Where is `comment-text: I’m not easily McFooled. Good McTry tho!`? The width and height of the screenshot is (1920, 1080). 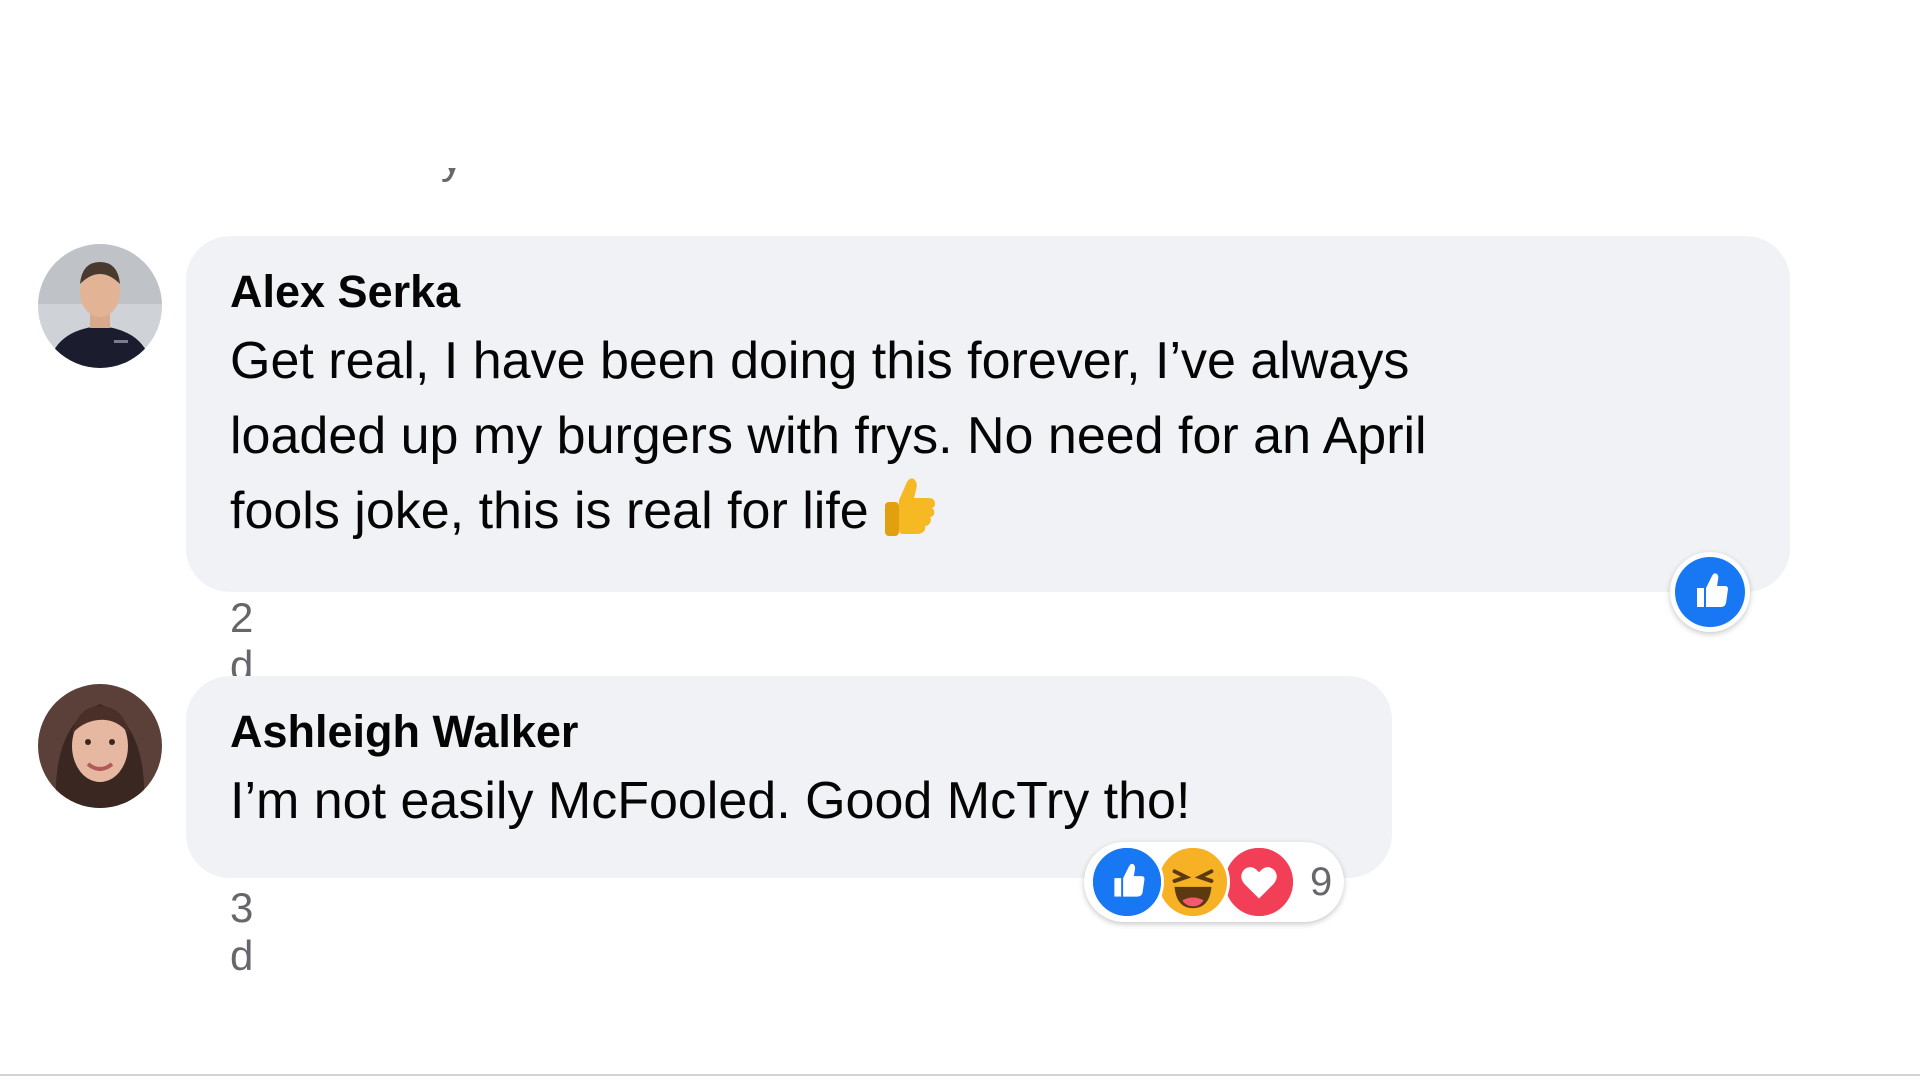 comment-text: I’m not easily McFooled. Good McTry tho! is located at coordinates (710, 801).